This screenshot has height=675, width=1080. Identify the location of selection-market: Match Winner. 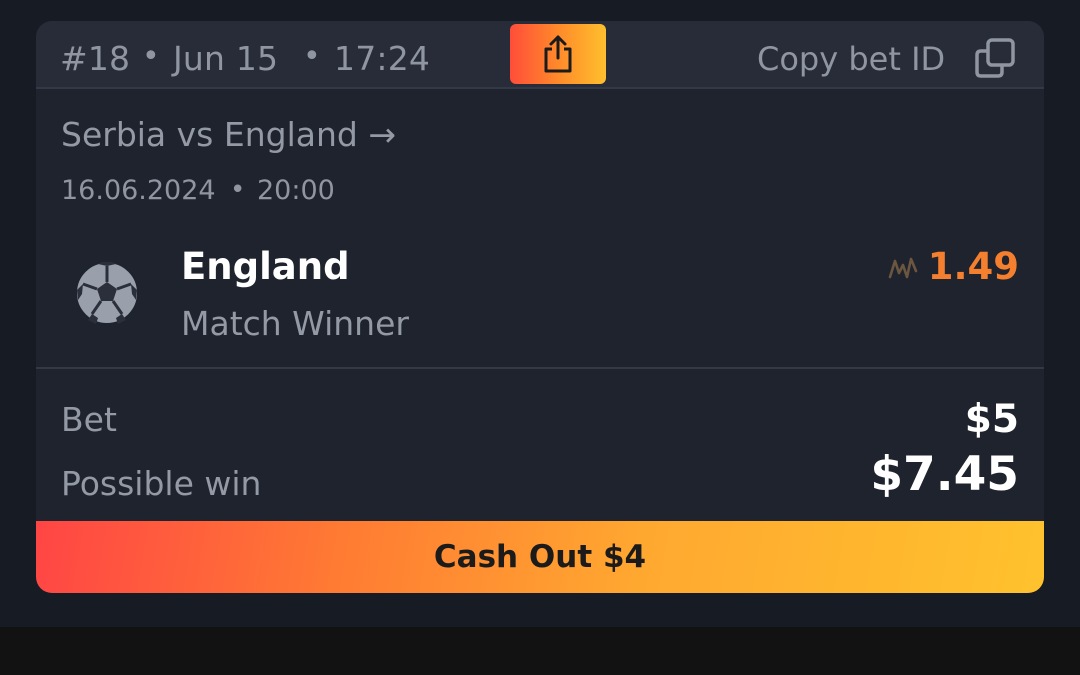
(295, 323).